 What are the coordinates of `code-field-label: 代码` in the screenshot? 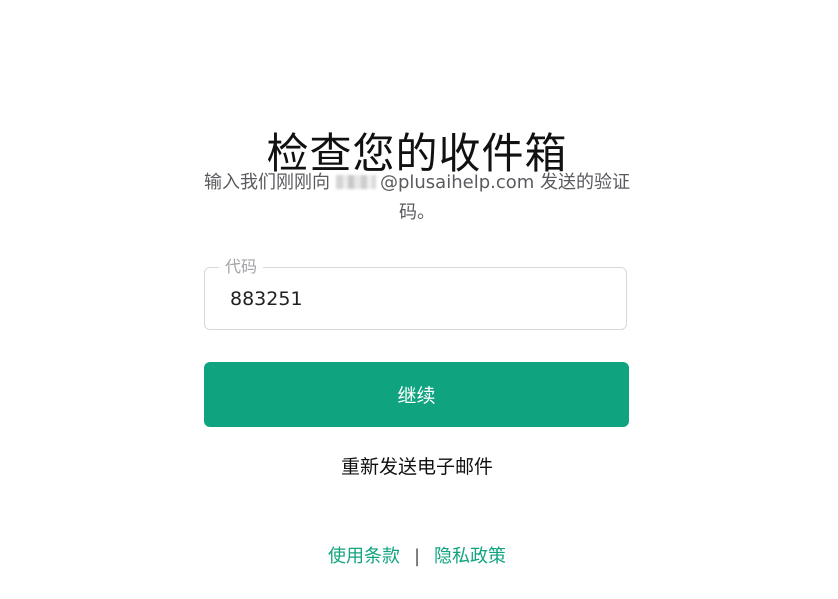 It's located at (241, 267).